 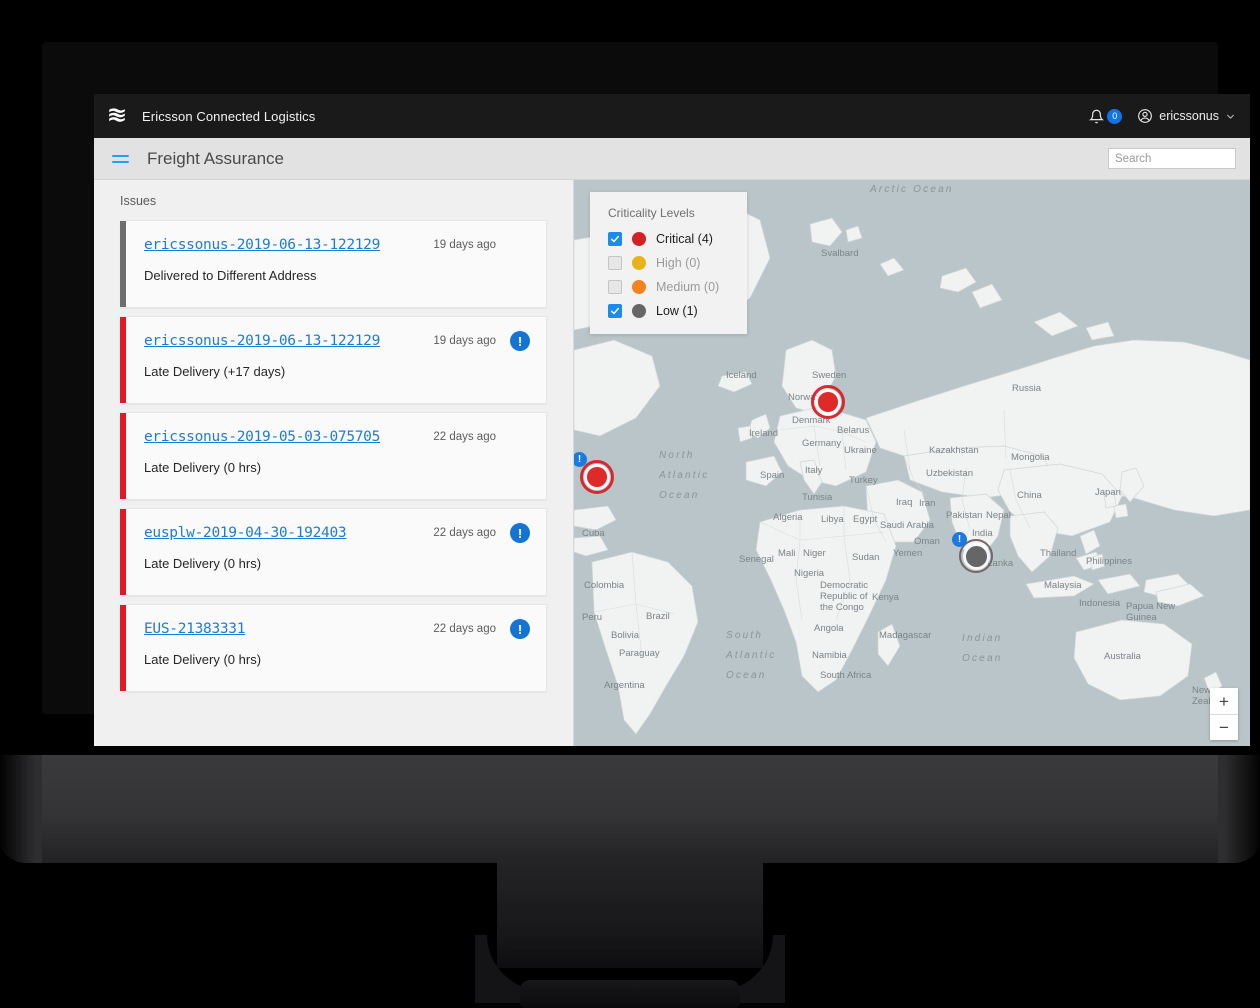 I want to click on app-title: Ericsson Connected Logistics, so click(x=229, y=116).